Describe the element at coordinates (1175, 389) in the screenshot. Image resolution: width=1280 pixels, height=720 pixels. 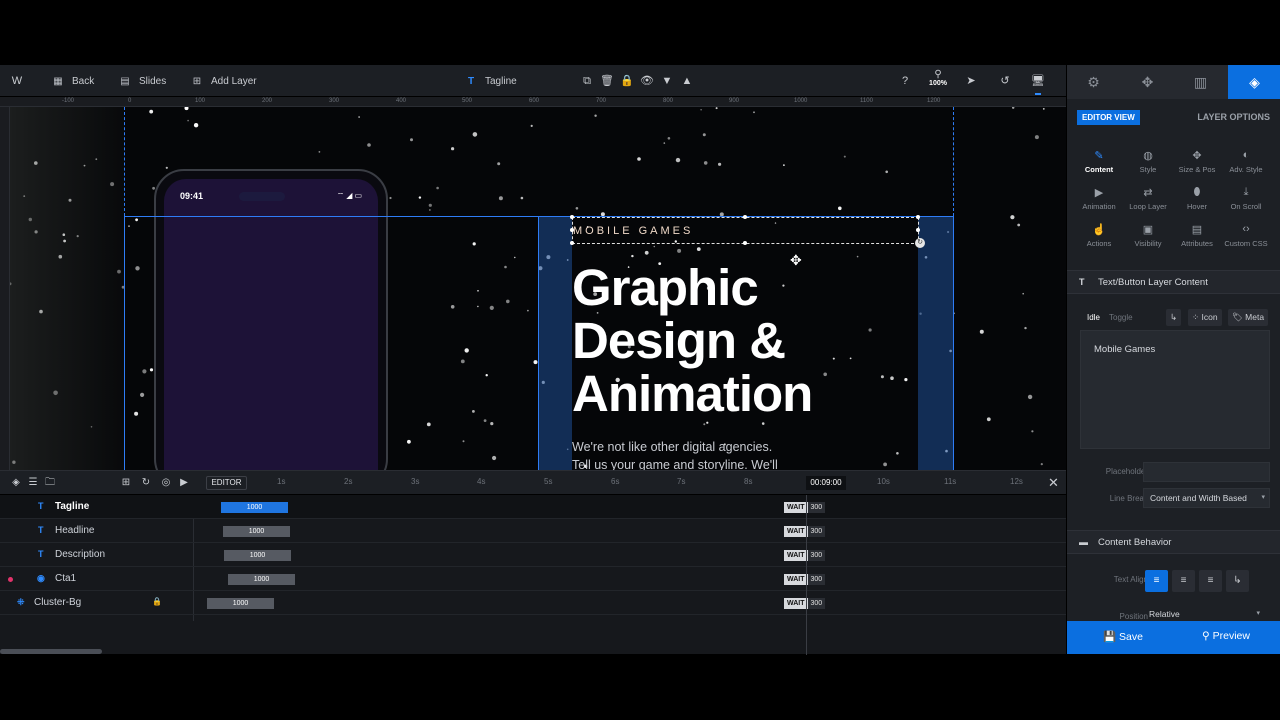
I see `content-textarea: Mobile Games` at that location.